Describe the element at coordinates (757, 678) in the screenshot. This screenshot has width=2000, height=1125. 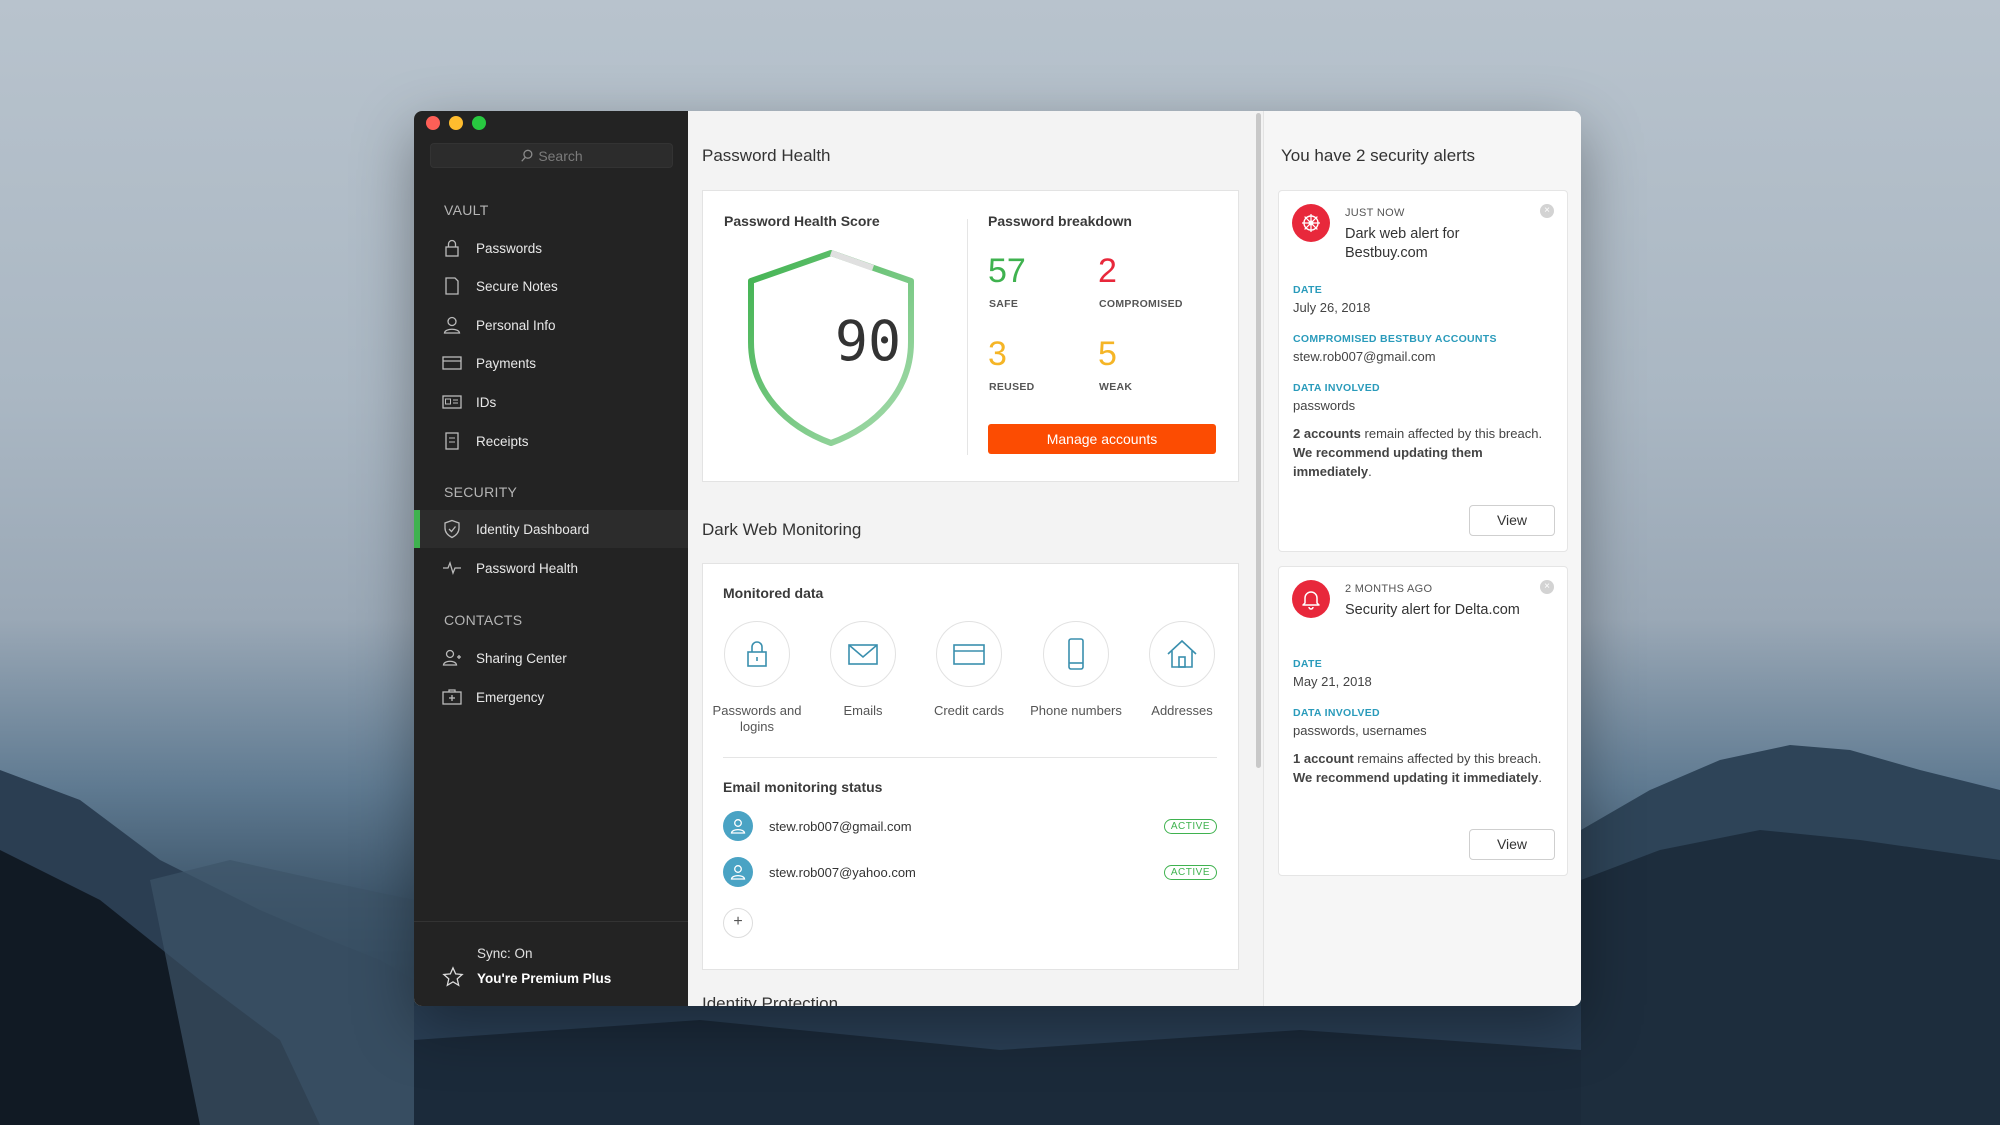
I see `monitored-passwords: Passwords and logins` at that location.